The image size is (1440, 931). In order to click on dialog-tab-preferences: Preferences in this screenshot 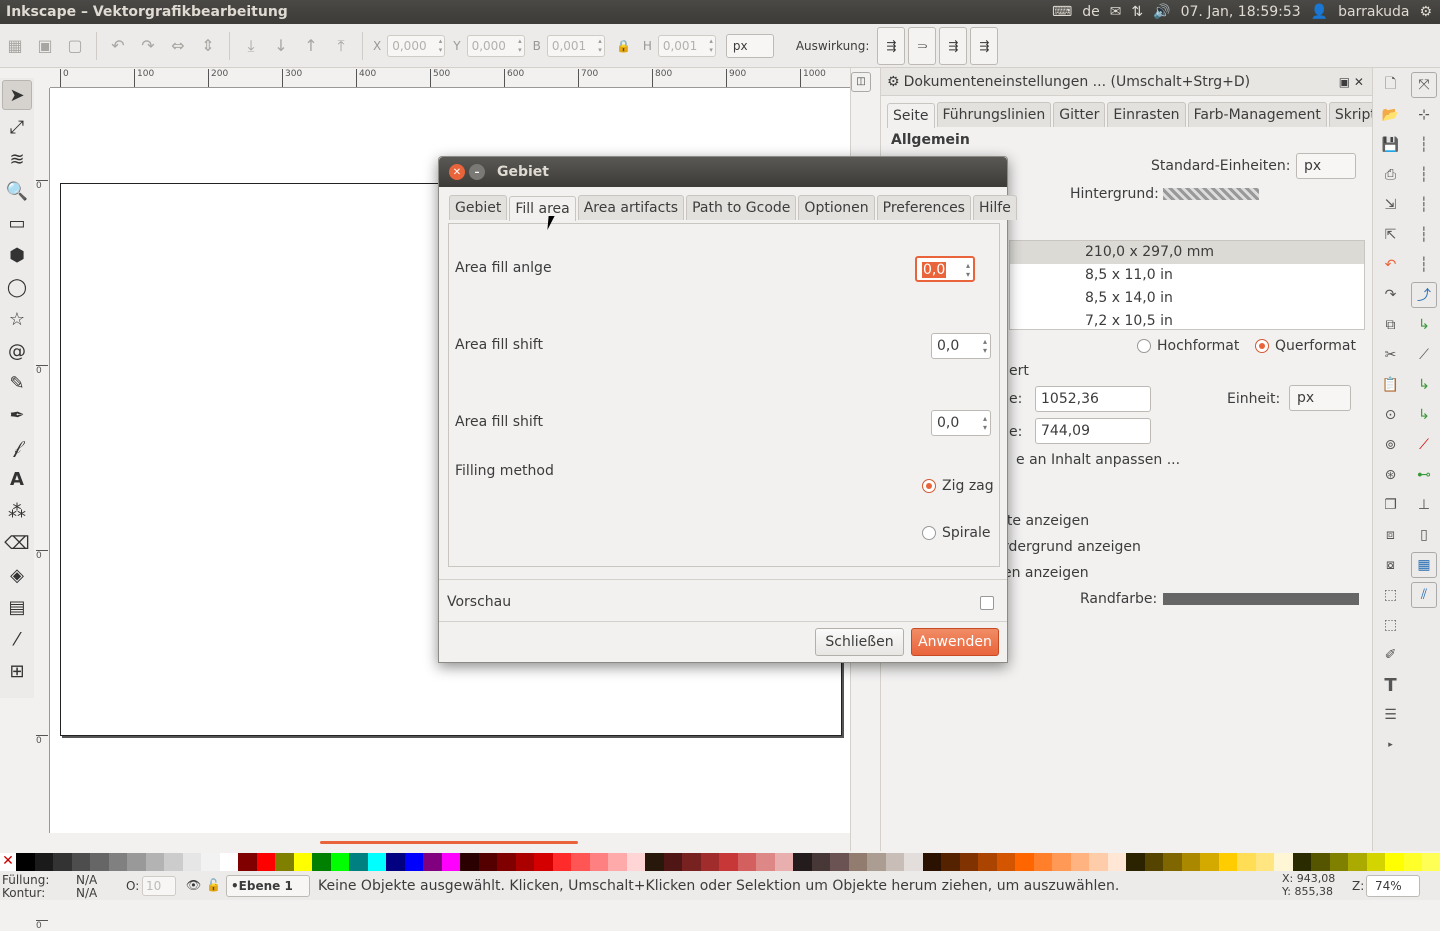, I will do `click(923, 207)`.